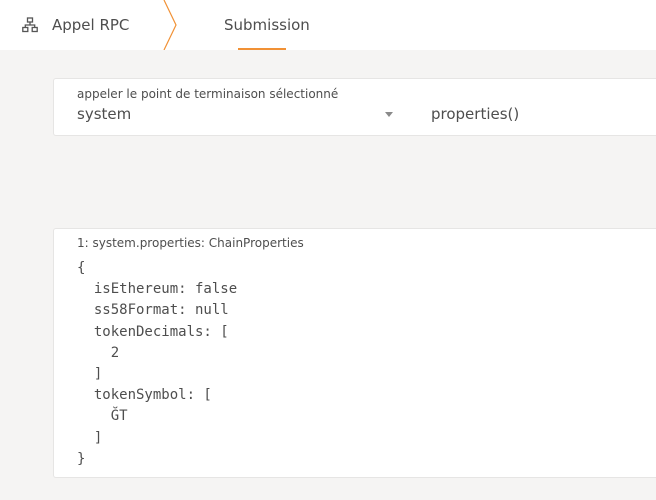  I want to click on network-icon, so click(30, 25).